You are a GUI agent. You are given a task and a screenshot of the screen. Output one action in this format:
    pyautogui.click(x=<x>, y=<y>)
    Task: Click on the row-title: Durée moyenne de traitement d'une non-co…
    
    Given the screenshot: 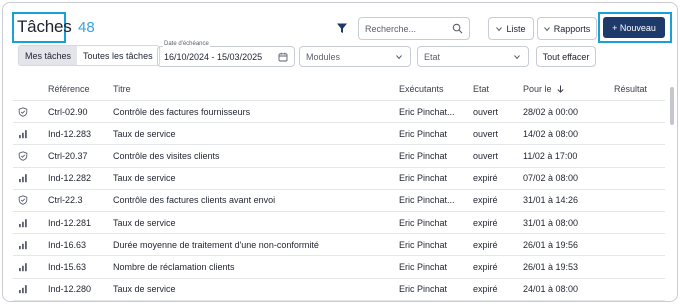 What is the action you would take?
    pyautogui.click(x=216, y=244)
    